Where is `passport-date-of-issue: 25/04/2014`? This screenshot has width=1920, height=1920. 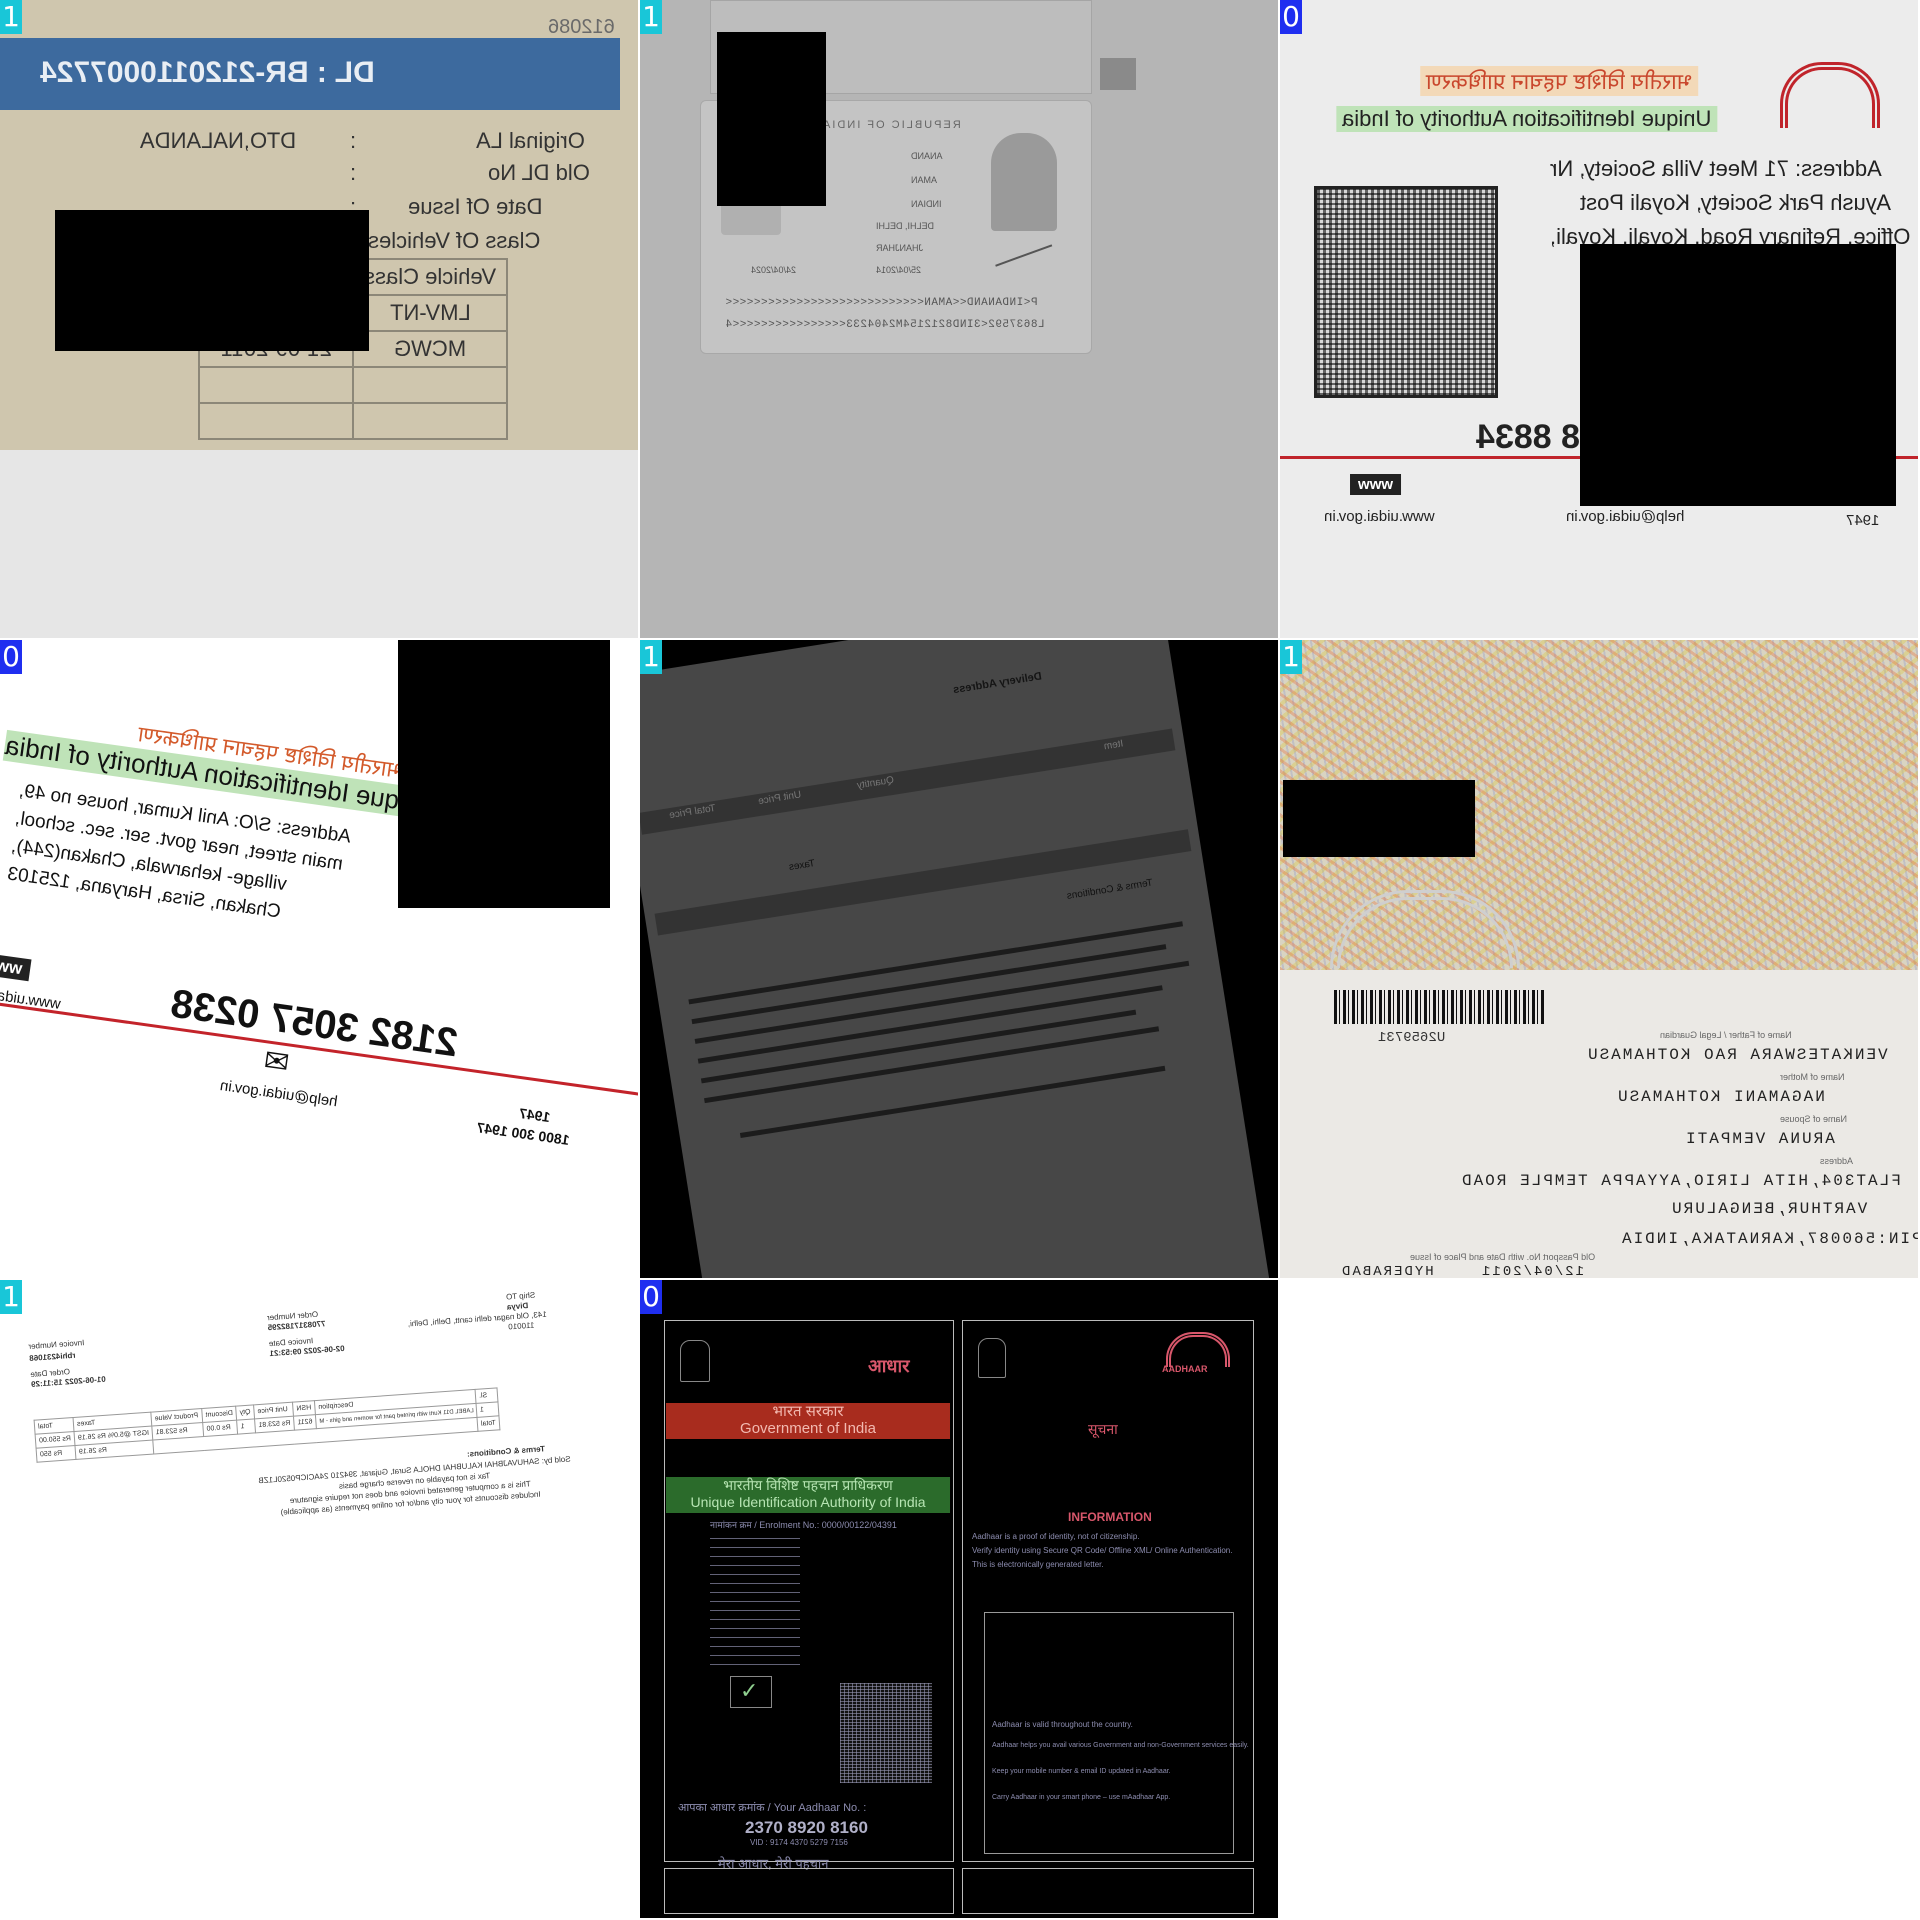
passport-date-of-issue: 25/04/2014 is located at coordinates (899, 270).